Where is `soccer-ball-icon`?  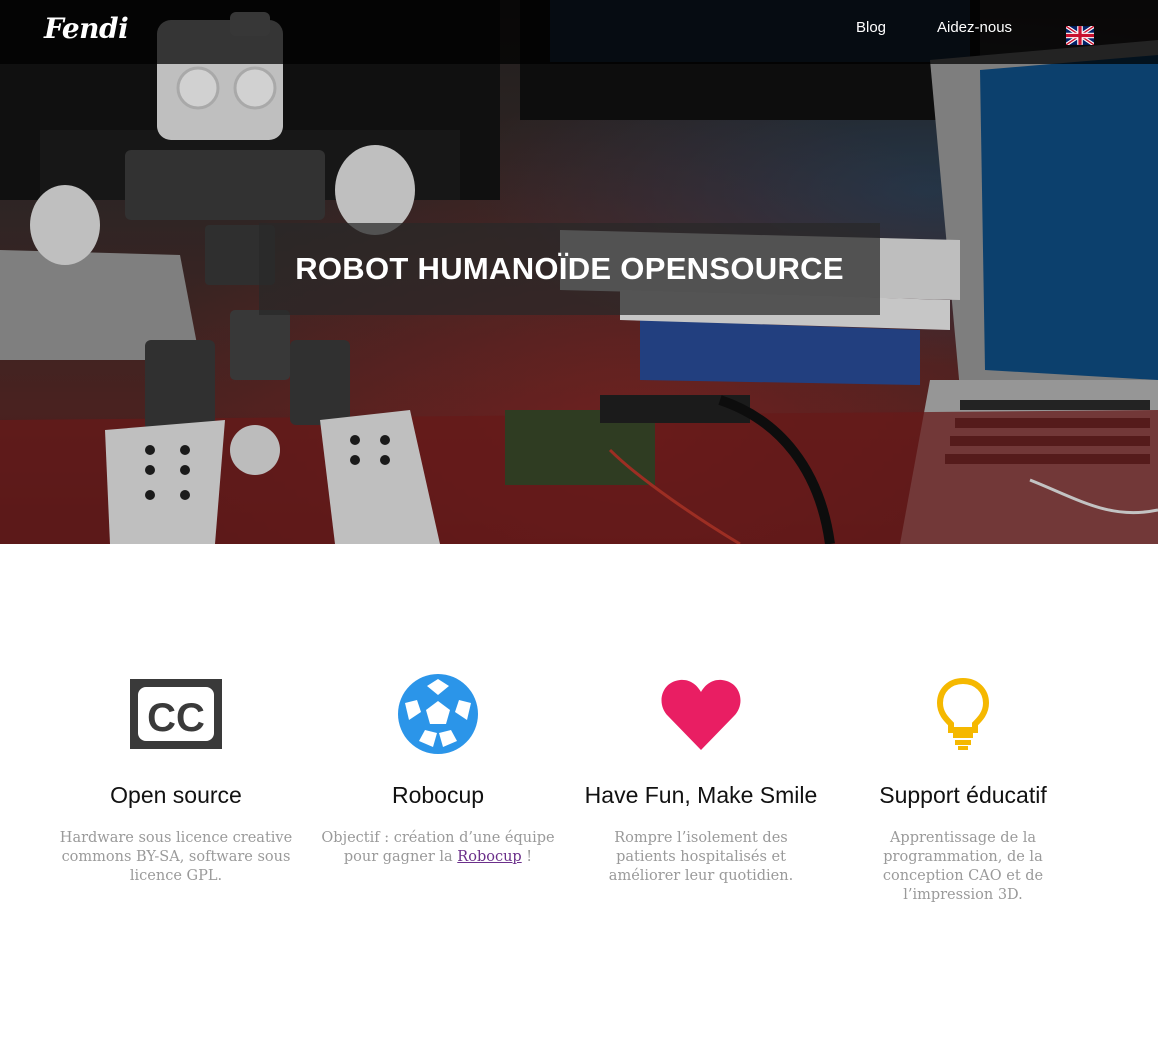 soccer-ball-icon is located at coordinates (438, 714).